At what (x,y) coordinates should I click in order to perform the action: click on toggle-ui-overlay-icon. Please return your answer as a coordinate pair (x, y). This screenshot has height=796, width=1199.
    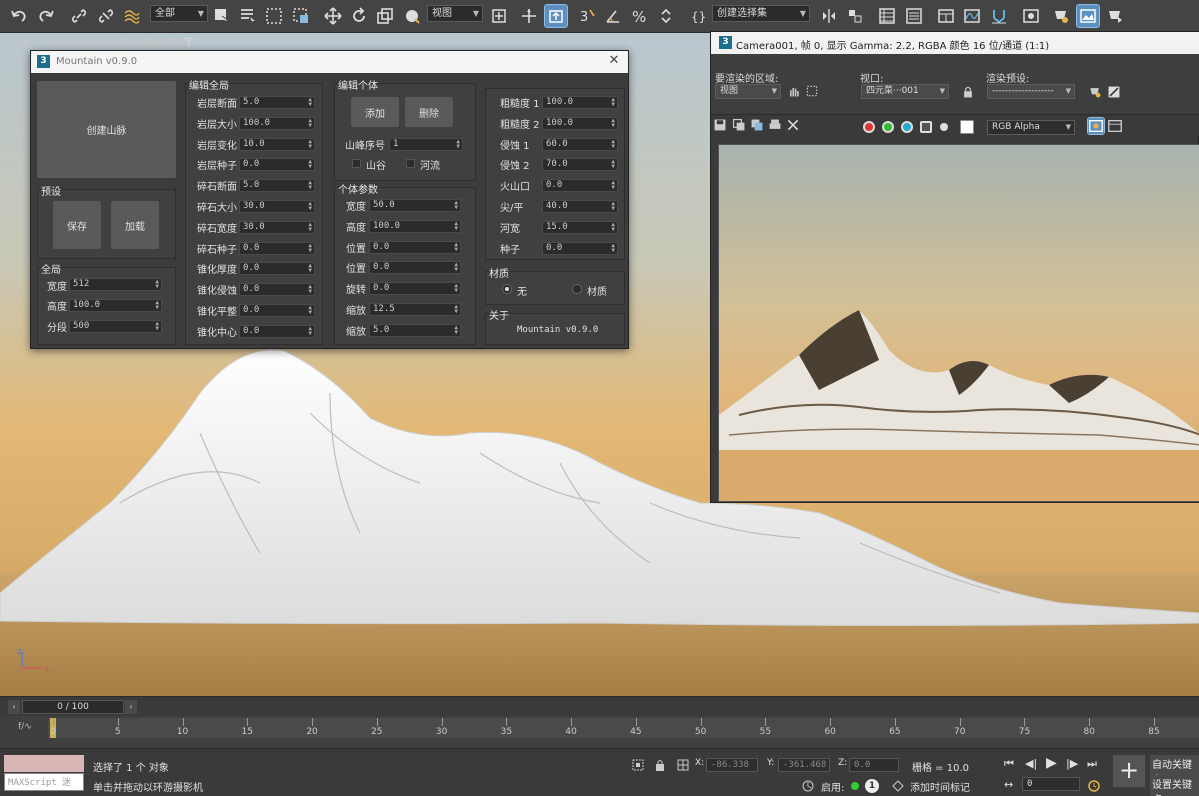
    Looking at the image, I should click on (1096, 126).